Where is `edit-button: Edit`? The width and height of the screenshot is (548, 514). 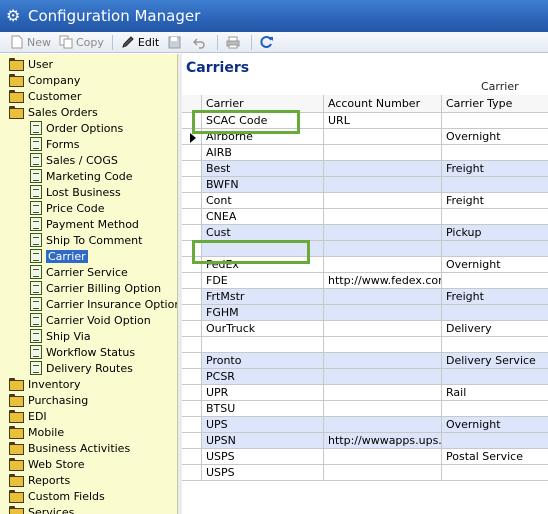
edit-button: Edit is located at coordinates (140, 42).